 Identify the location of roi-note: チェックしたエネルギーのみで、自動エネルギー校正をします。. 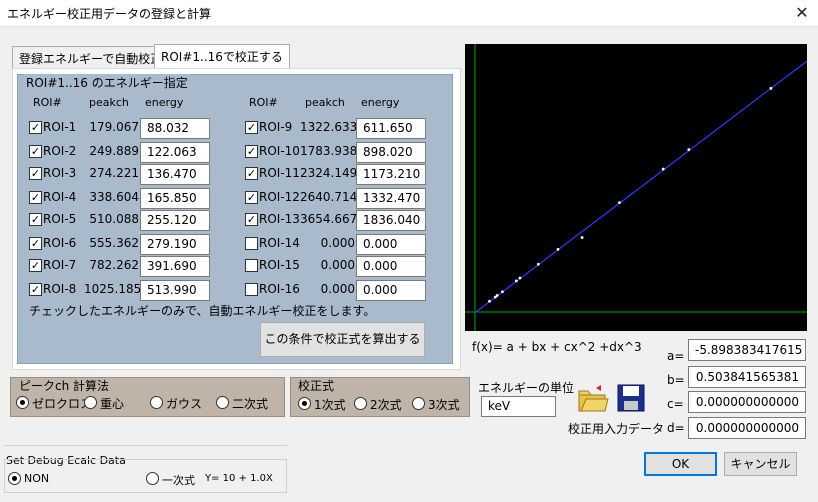
(202, 311).